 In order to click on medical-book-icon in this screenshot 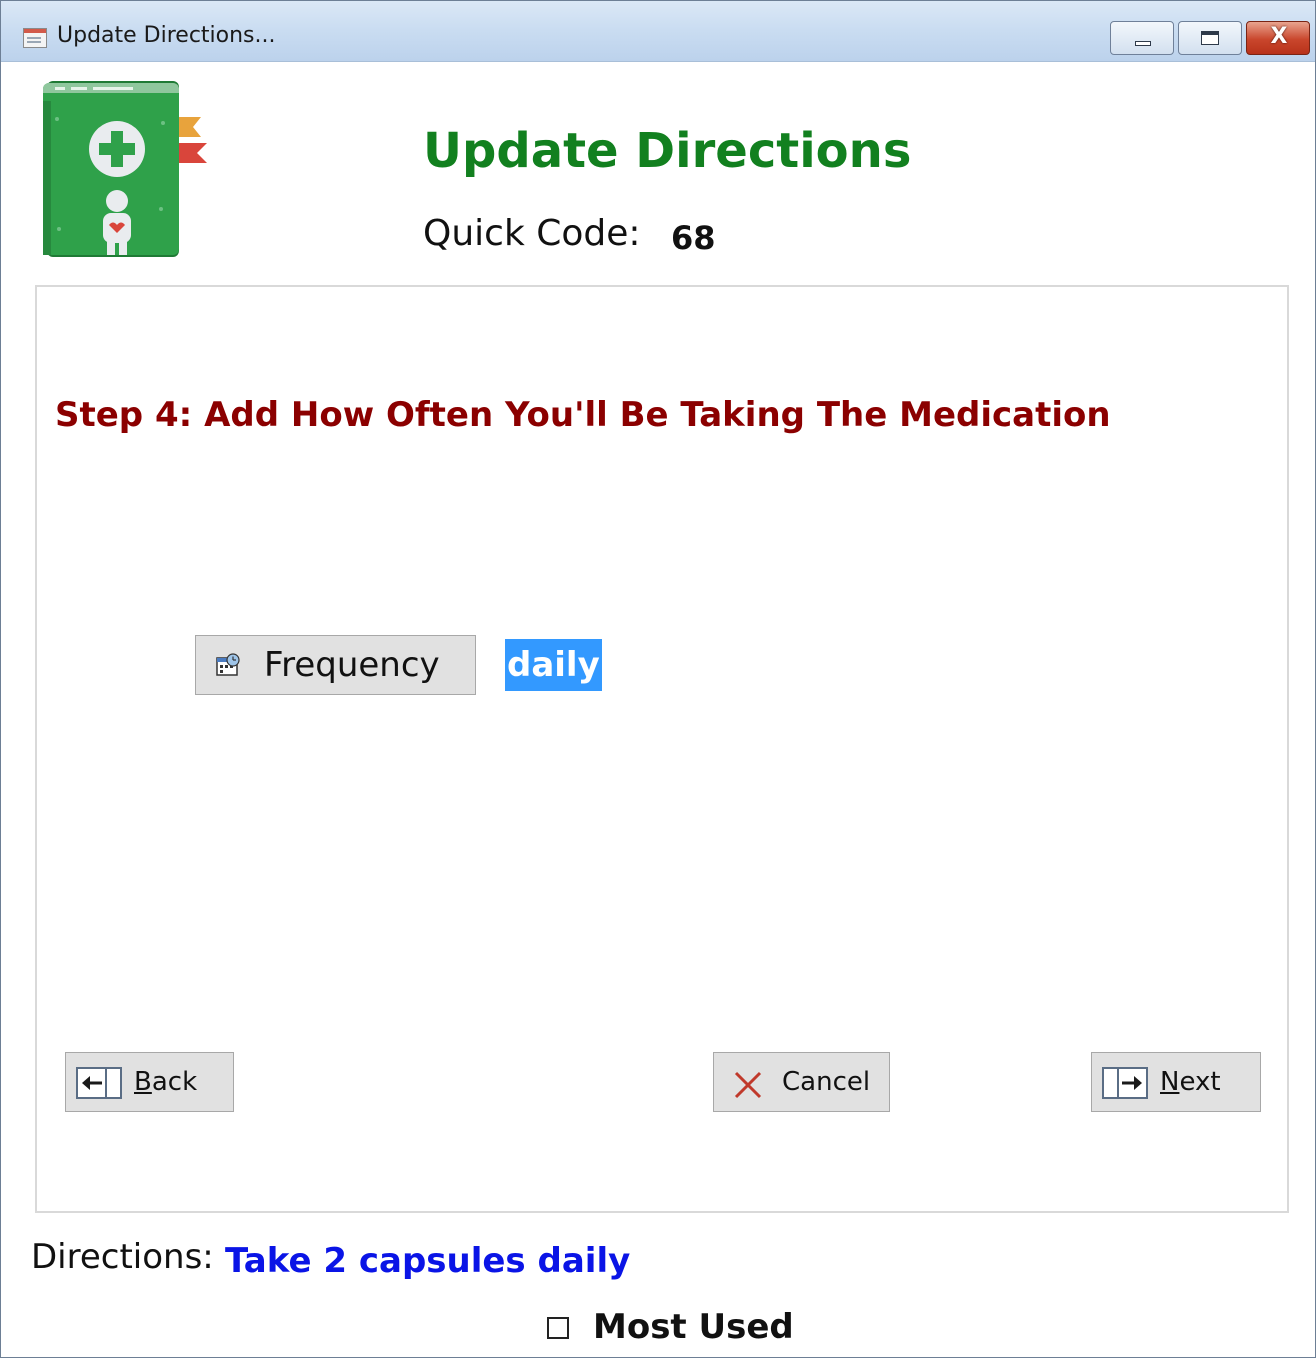, I will do `click(125, 169)`.